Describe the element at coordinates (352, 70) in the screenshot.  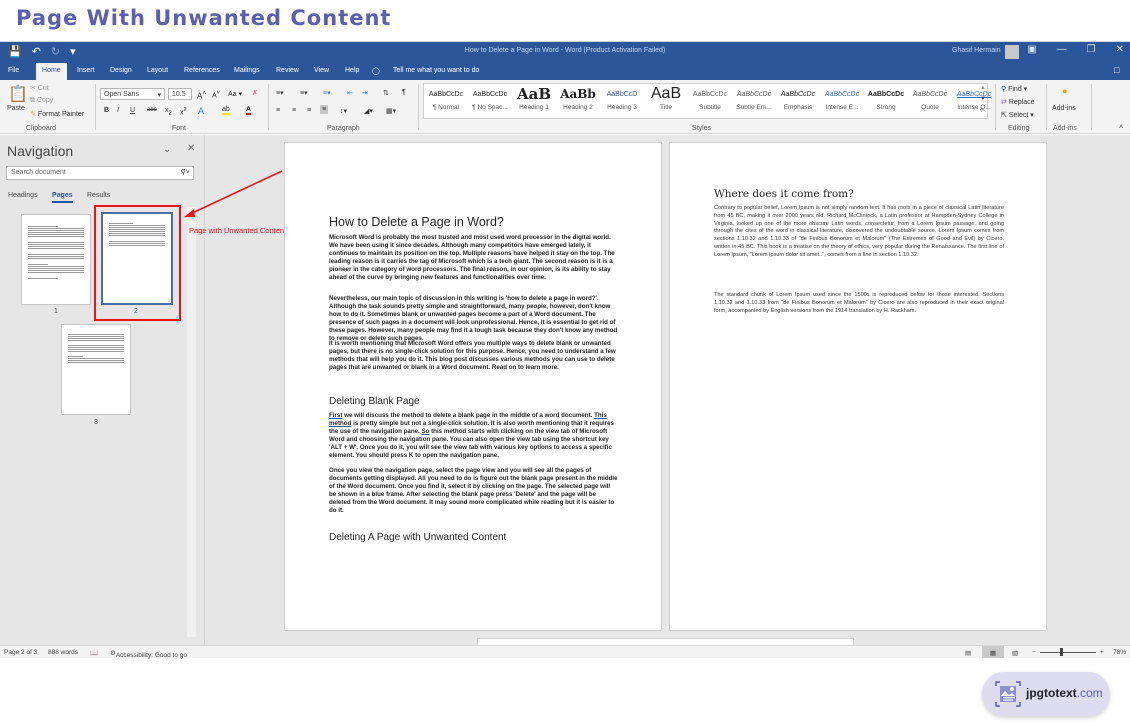
I see `tab-help: Help` at that location.